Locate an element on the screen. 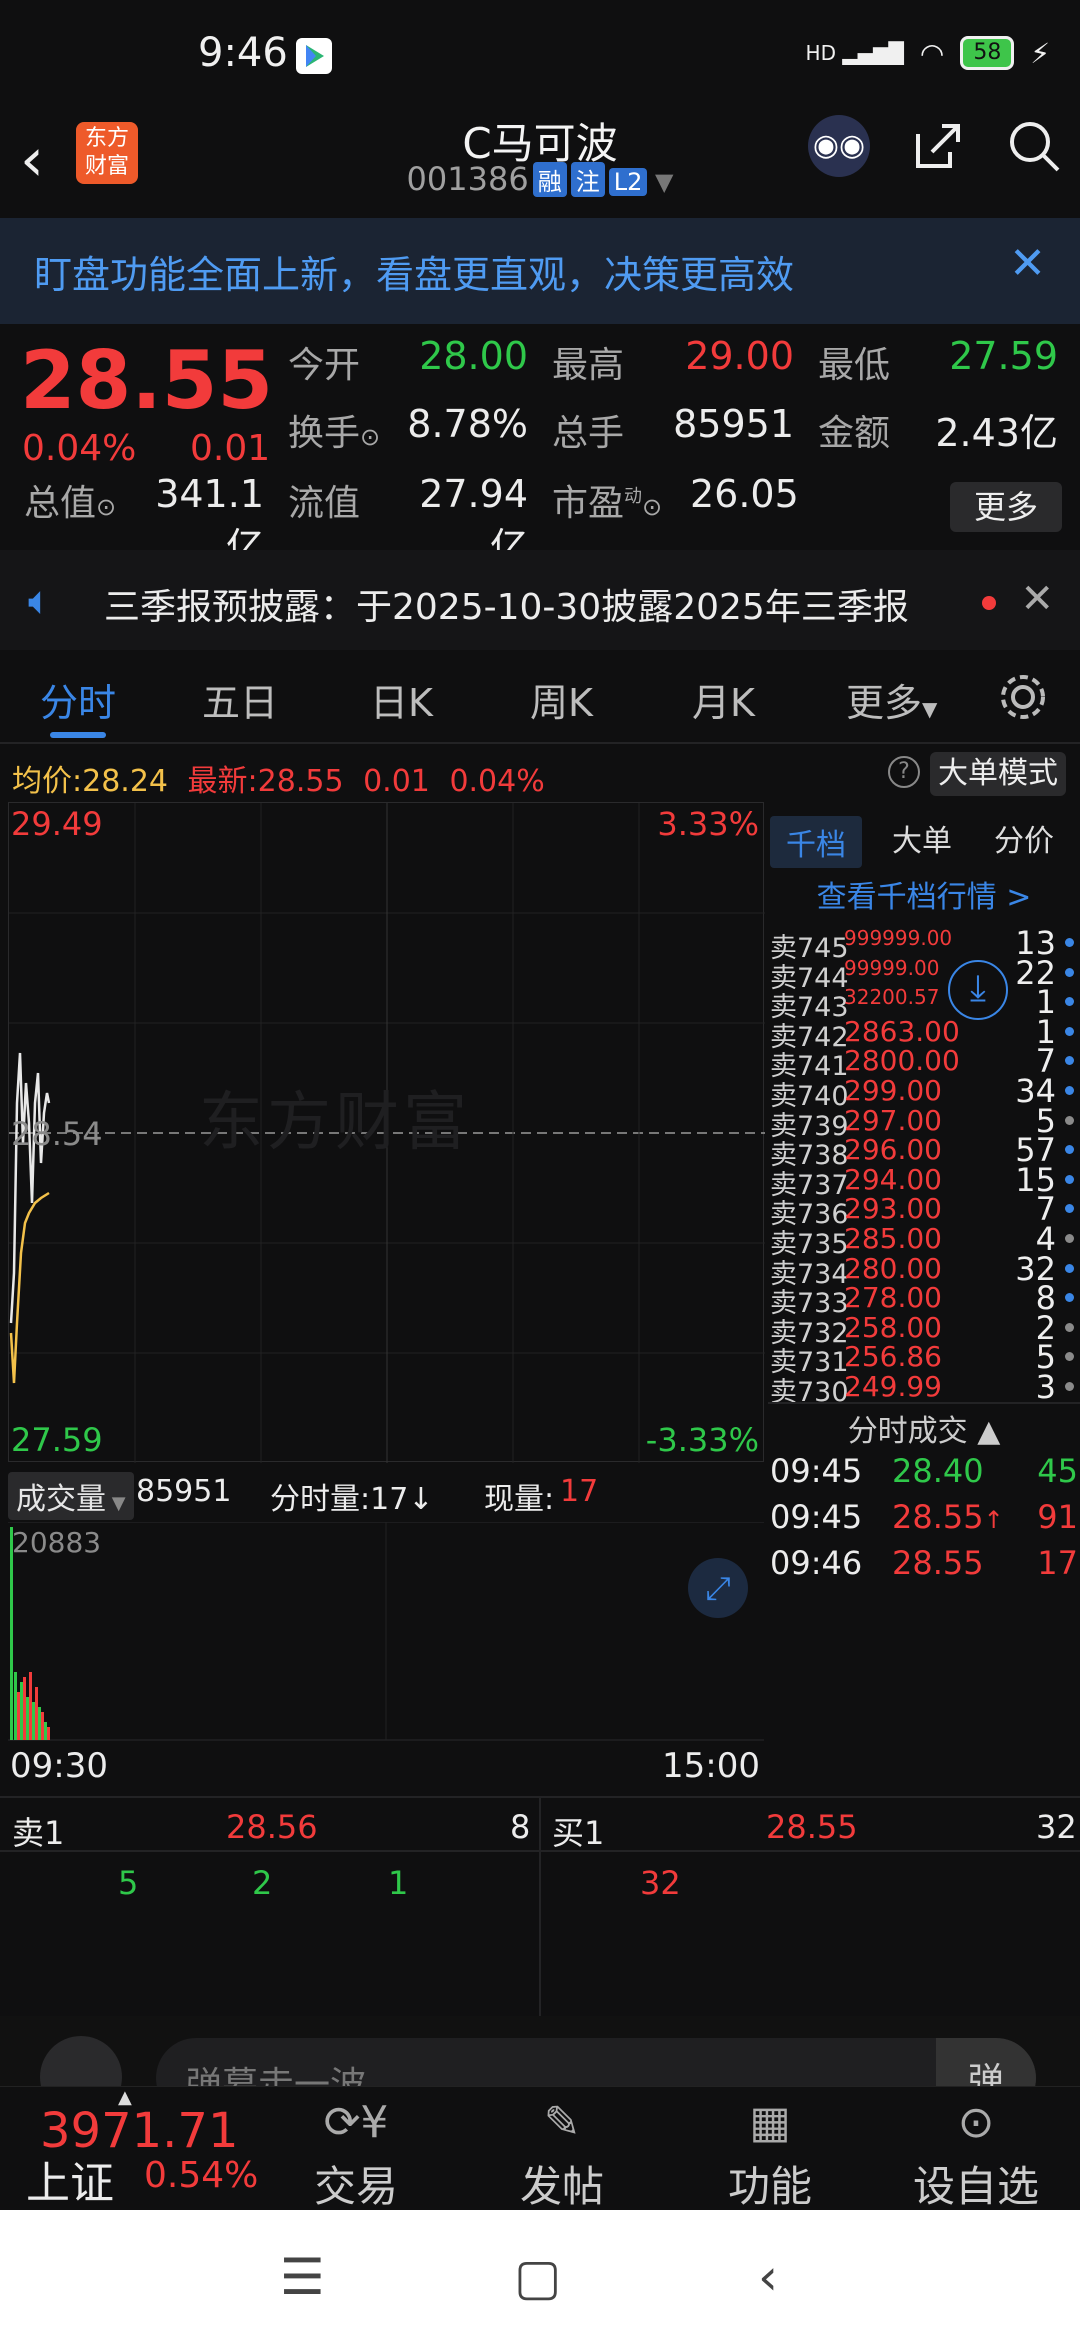 This screenshot has height=2340, width=1080. more-icon: ⊙ is located at coordinates (976, 2122).